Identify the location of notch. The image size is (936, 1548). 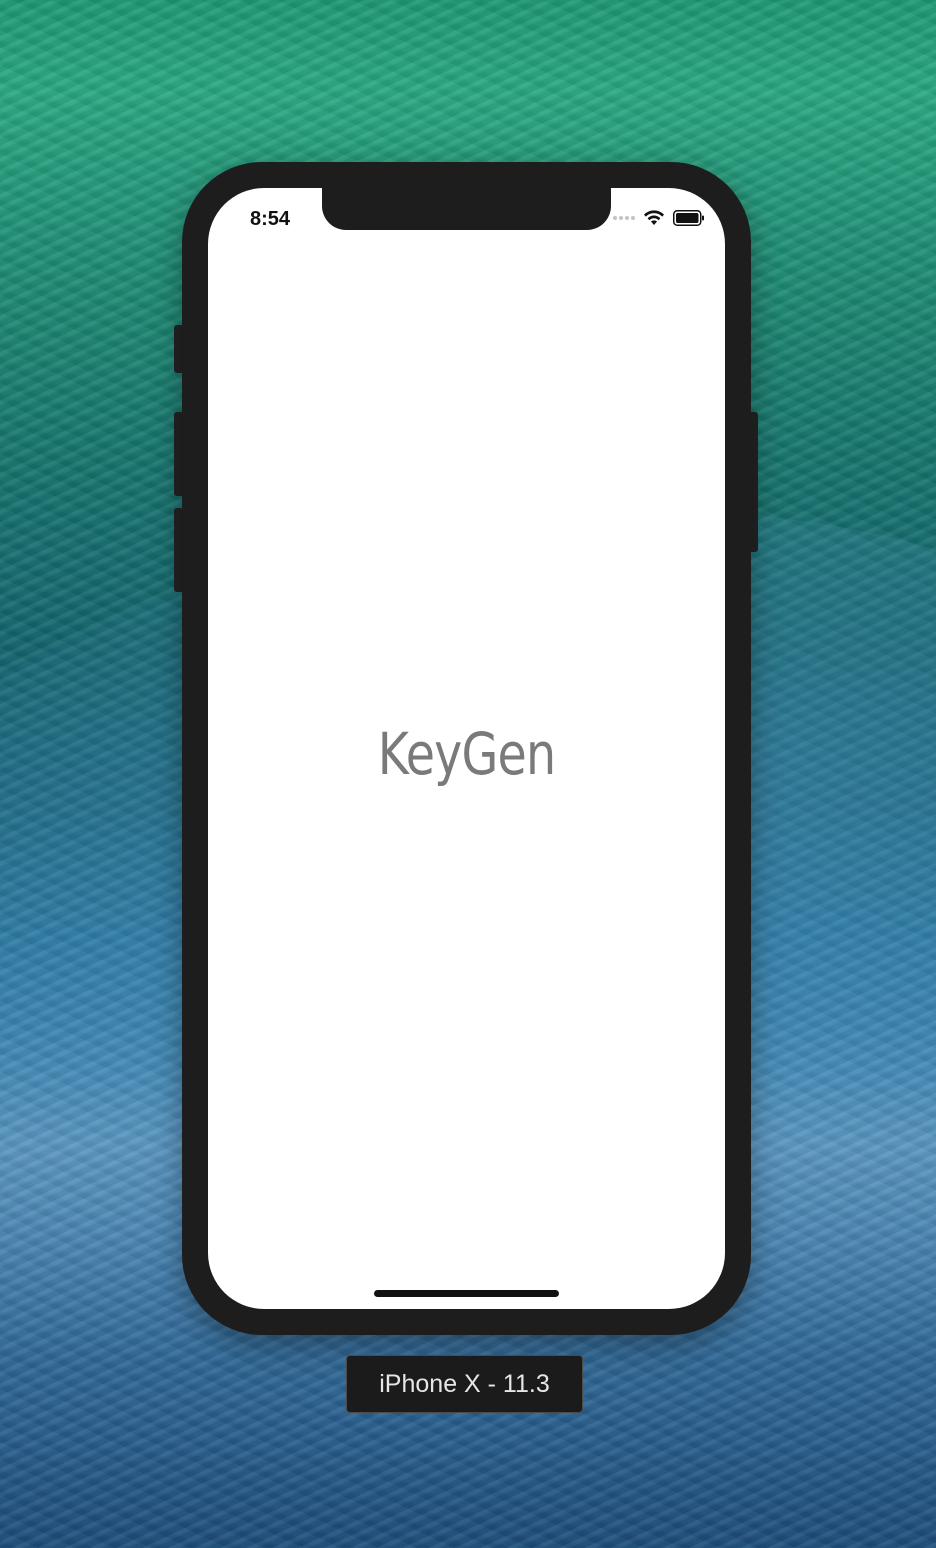
(466, 209).